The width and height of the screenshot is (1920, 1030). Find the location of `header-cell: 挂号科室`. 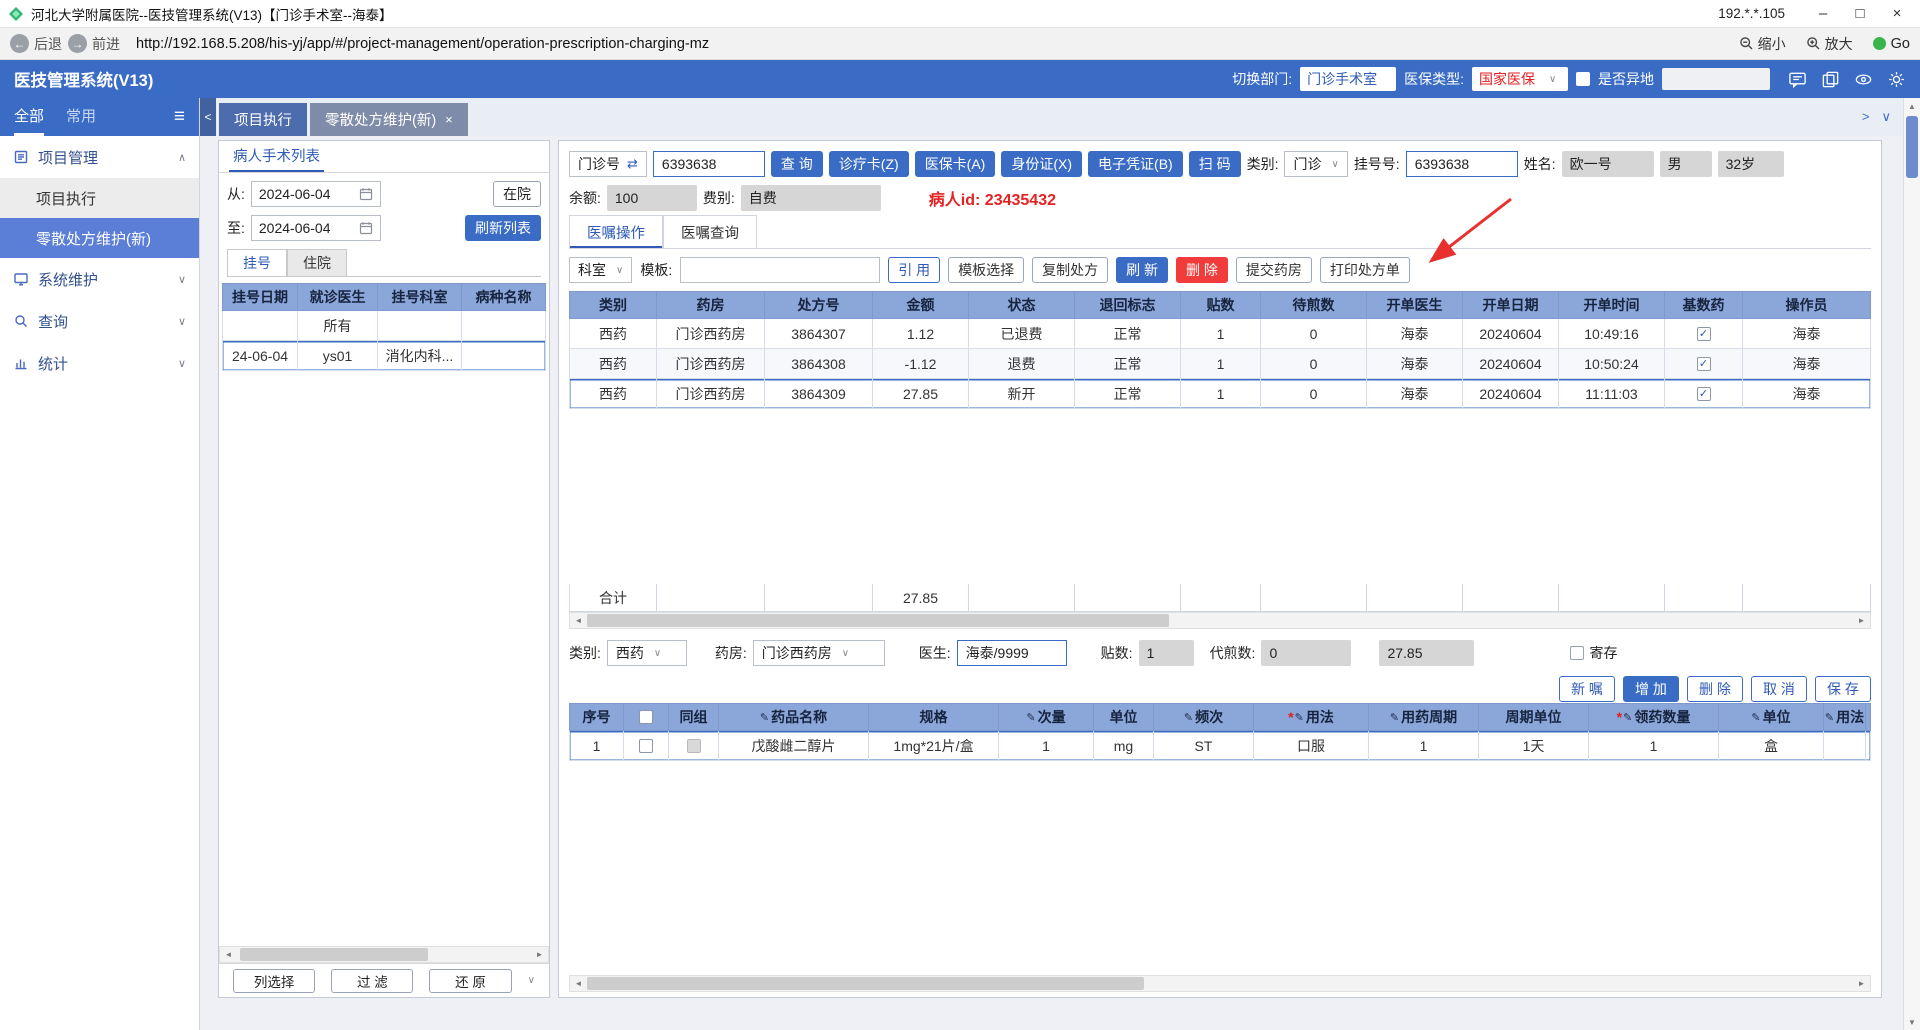

header-cell: 挂号科室 is located at coordinates (420, 297).